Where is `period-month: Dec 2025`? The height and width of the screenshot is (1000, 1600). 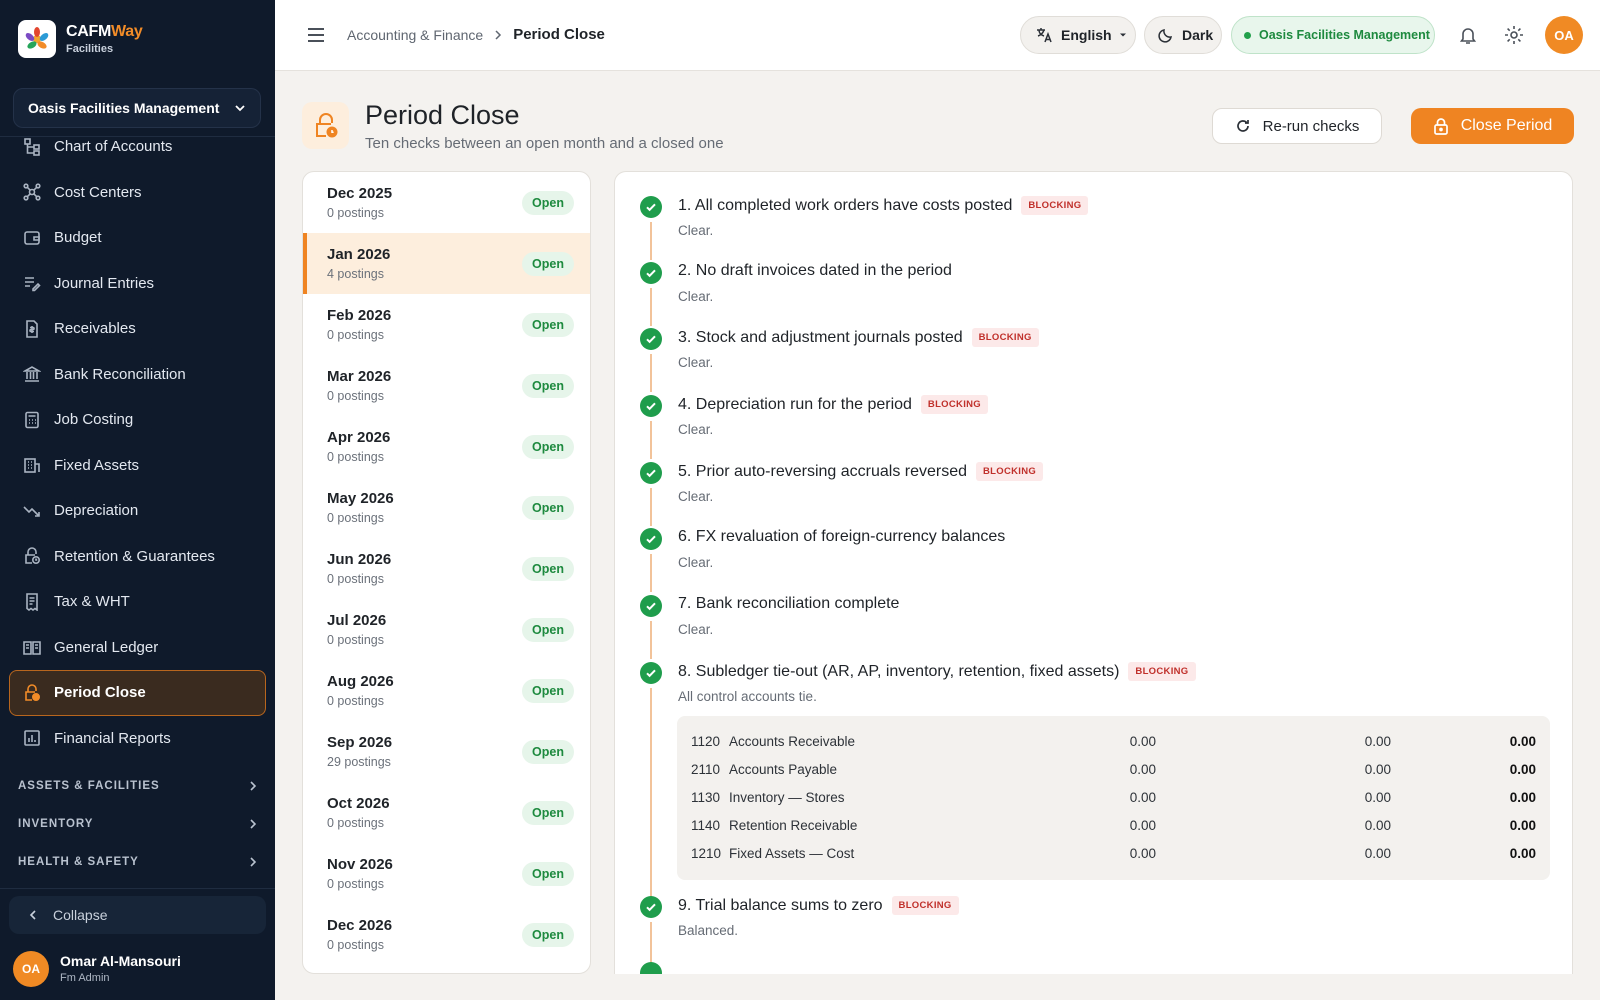
period-month: Dec 2025 is located at coordinates (360, 193).